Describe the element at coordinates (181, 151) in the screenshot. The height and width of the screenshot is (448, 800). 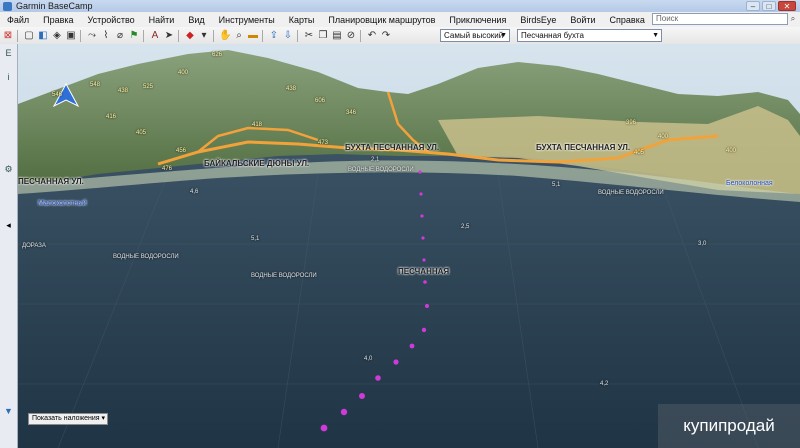
I see `elevation-label: 456` at that location.